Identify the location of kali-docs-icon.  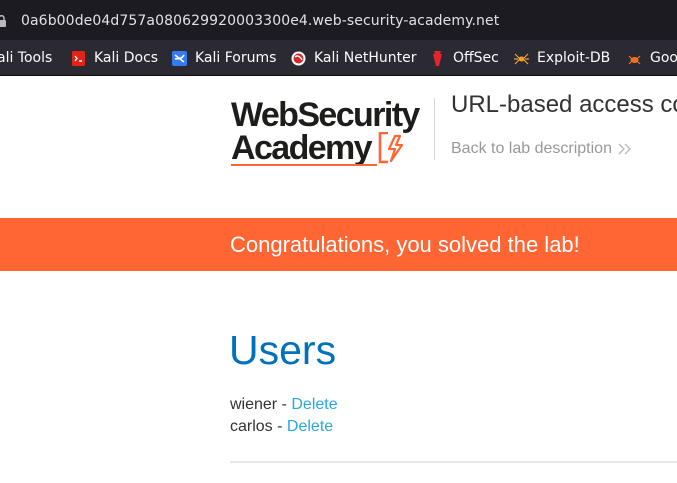
(78, 58).